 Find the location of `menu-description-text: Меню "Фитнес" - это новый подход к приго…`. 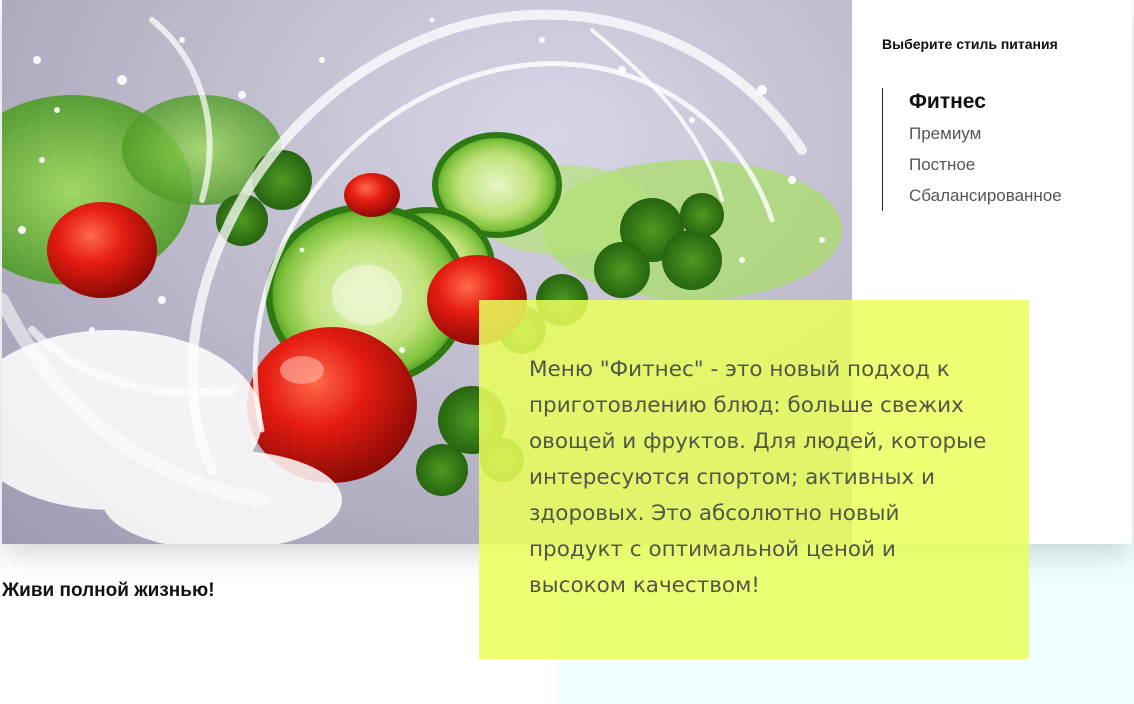

menu-description-text: Меню "Фитнес" - это новый подход к приго… is located at coordinates (758, 477).